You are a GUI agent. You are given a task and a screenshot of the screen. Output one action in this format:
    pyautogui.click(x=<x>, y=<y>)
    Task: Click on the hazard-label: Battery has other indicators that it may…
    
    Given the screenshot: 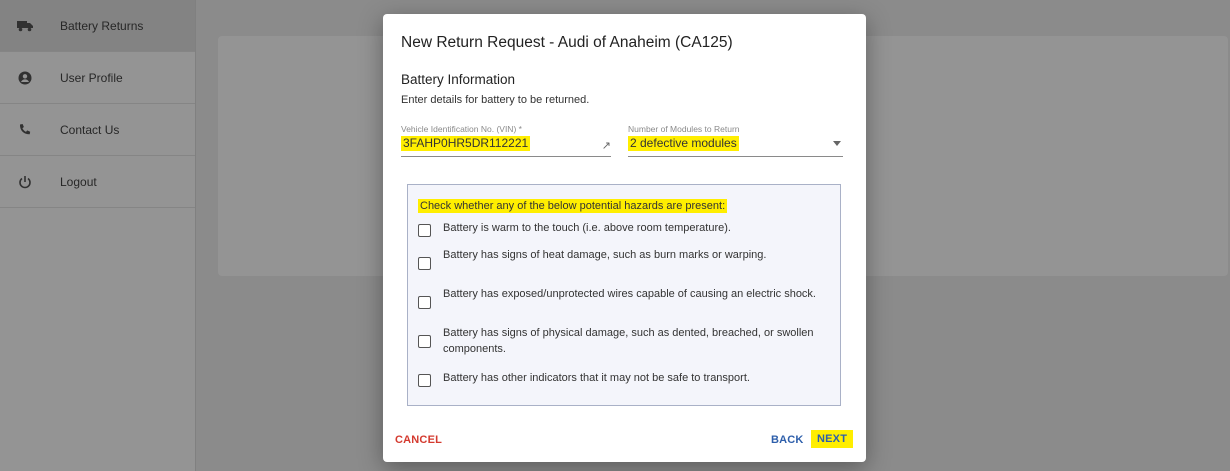 What is the action you would take?
    pyautogui.click(x=596, y=378)
    